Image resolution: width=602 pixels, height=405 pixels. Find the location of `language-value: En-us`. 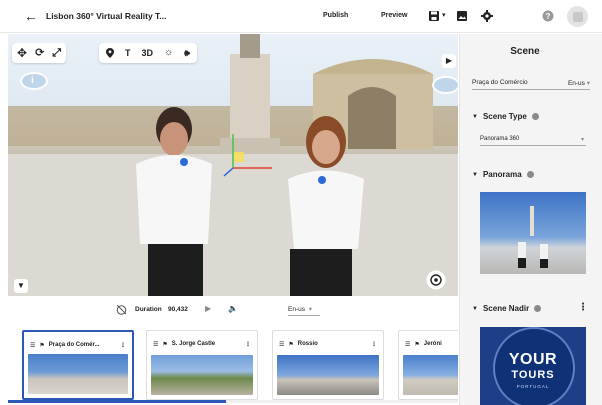

language-value: En-us is located at coordinates (296, 309).